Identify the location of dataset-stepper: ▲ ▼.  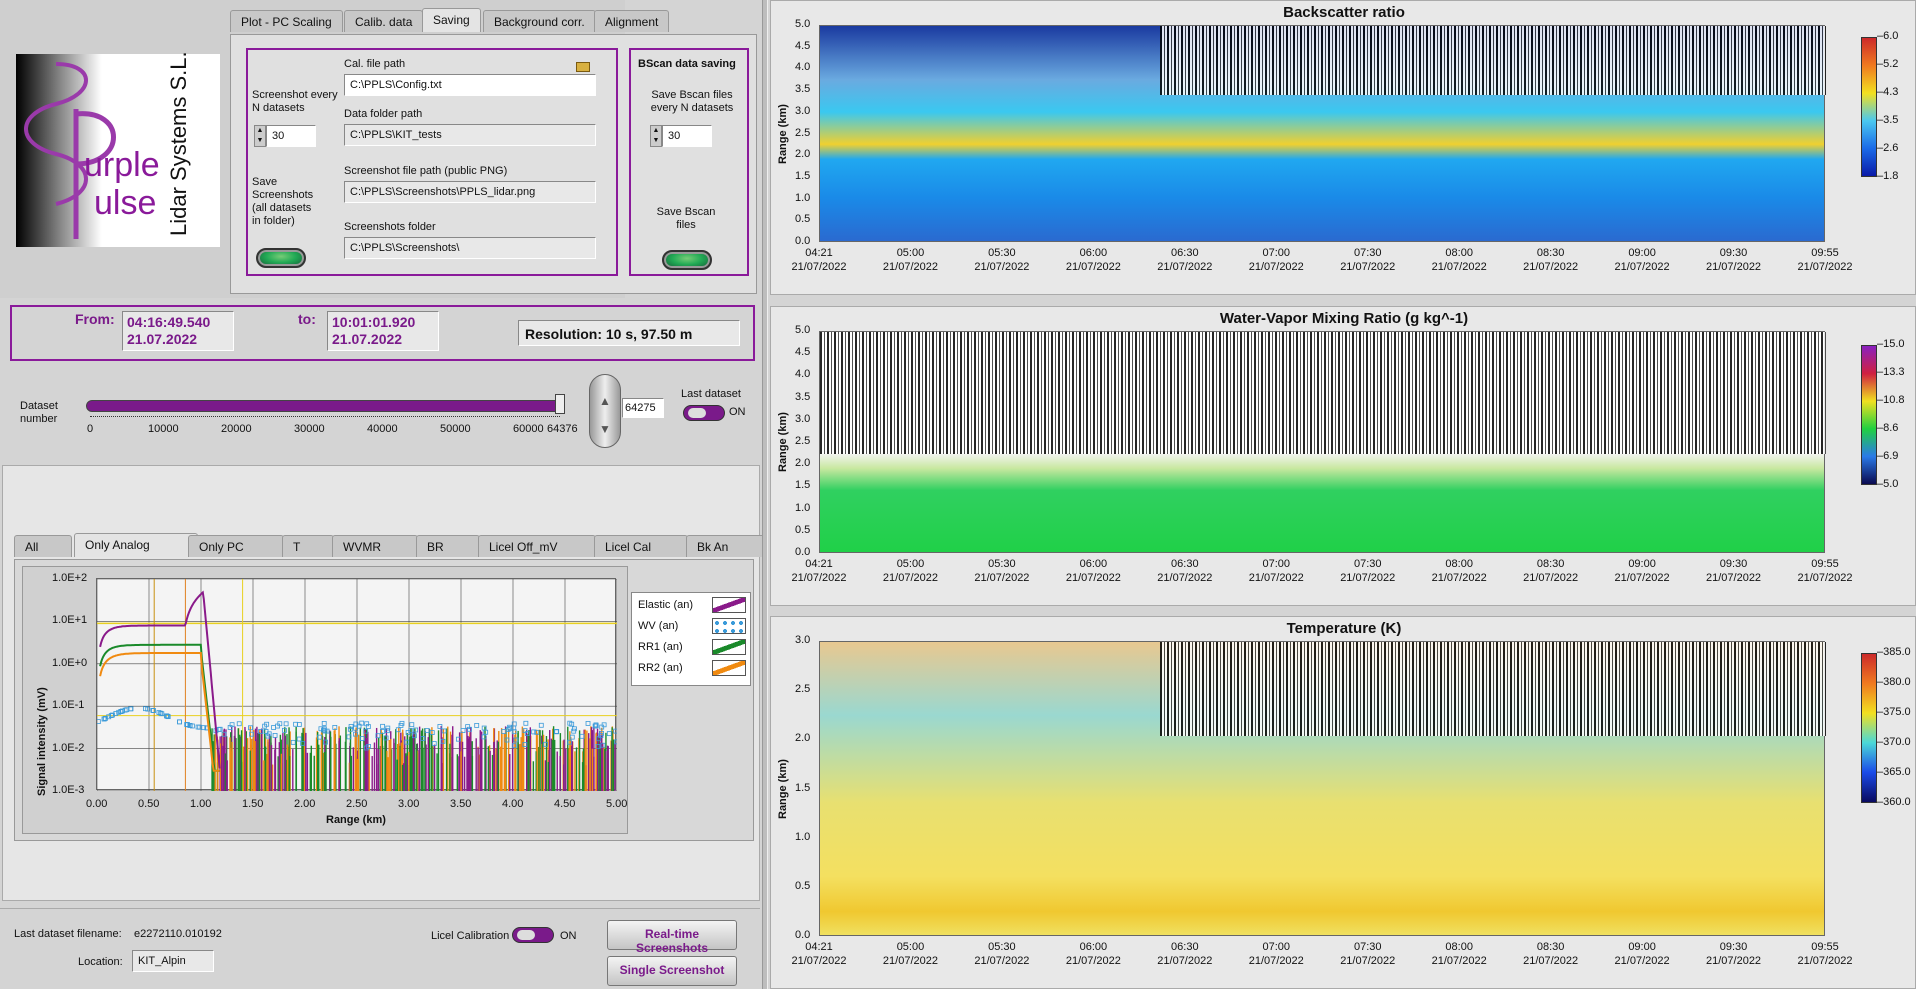
(605, 411).